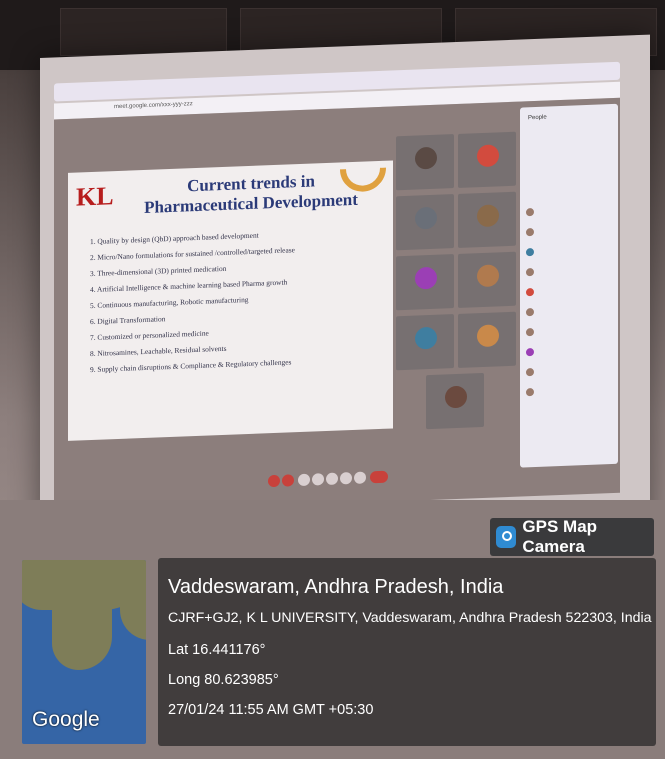 This screenshot has width=665, height=759. What do you see at coordinates (271, 710) in the screenshot?
I see `location-datetime: 27/01/24 11:55 AM GMT +05:30` at bounding box center [271, 710].